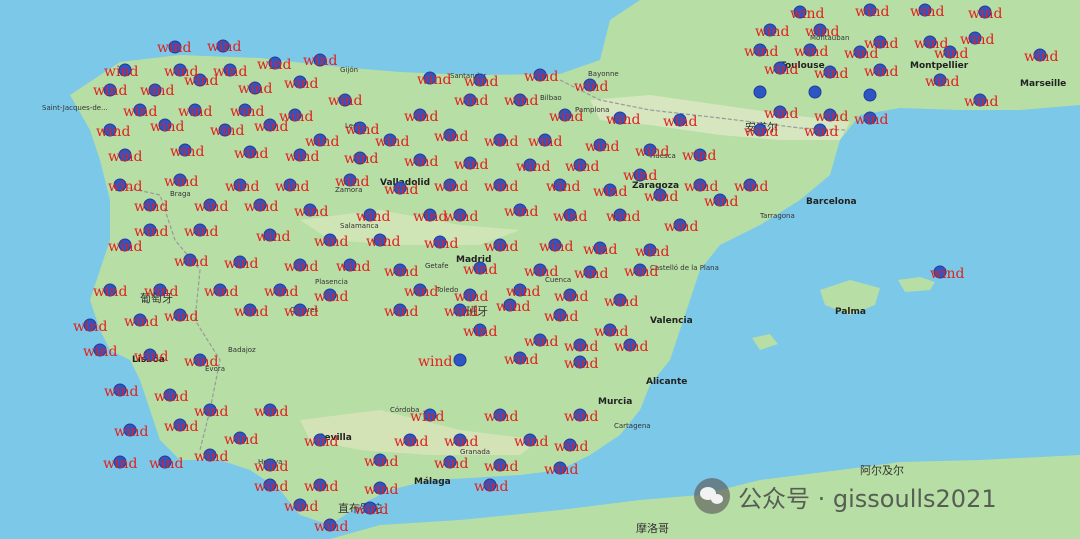 The width and height of the screenshot is (1080, 539). What do you see at coordinates (615, 402) in the screenshot?
I see `place-murcia: Murcia` at bounding box center [615, 402].